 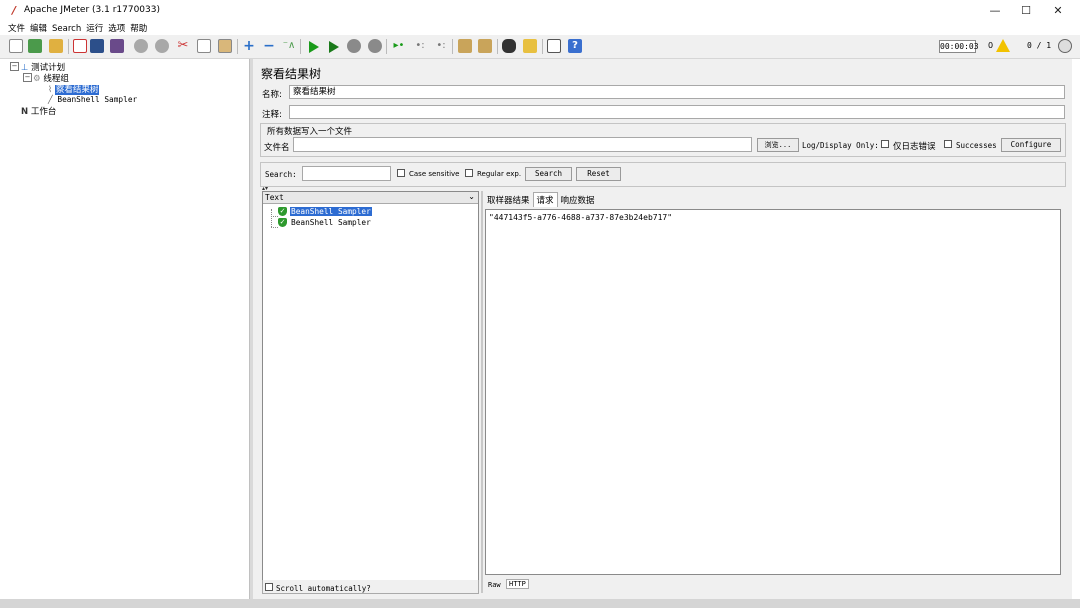 What do you see at coordinates (1026, 10) in the screenshot?
I see `maximize-button: ☐` at bounding box center [1026, 10].